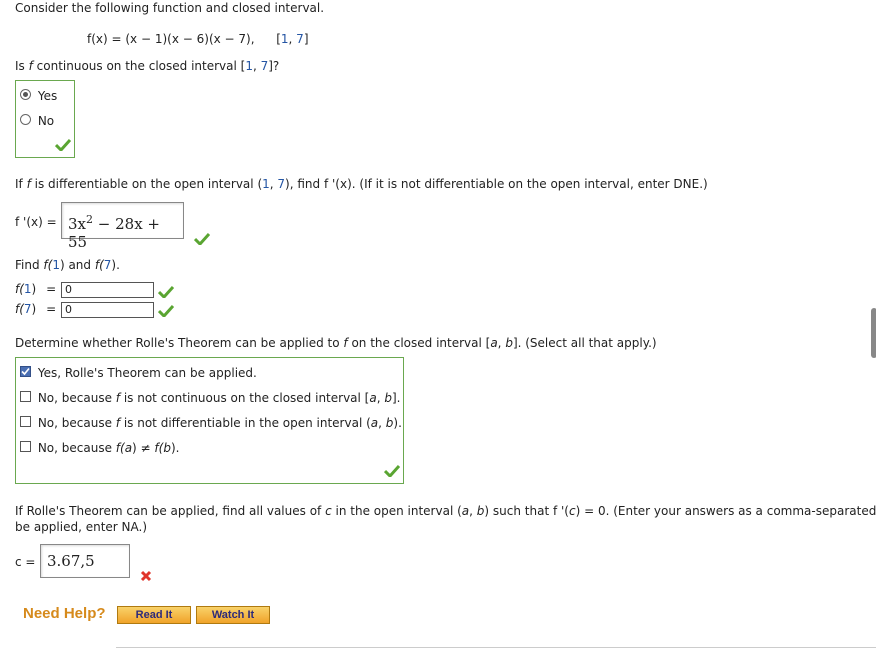 The height and width of the screenshot is (650, 876). What do you see at coordinates (51, 309) in the screenshot?
I see `q3-row2-eq: =` at bounding box center [51, 309].